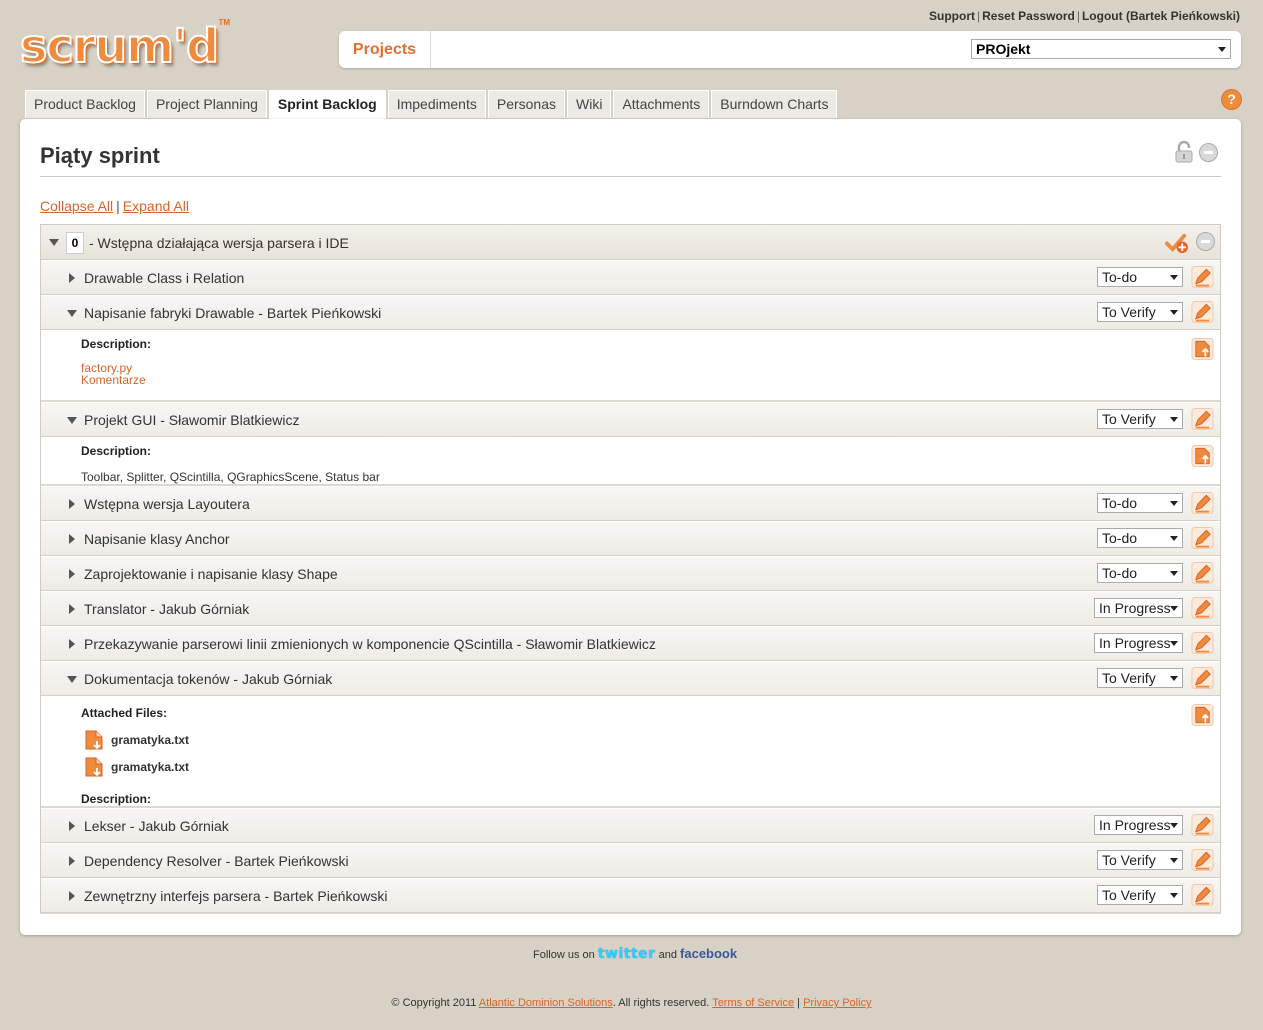  I want to click on projects-link: Projects, so click(385, 49).